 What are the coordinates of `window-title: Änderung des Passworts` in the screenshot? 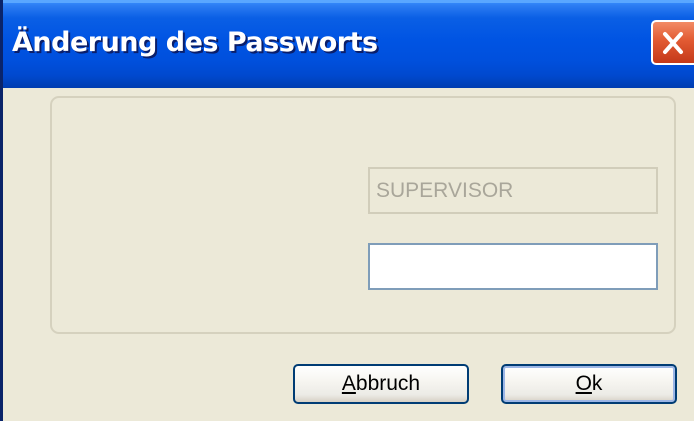 It's located at (195, 42).